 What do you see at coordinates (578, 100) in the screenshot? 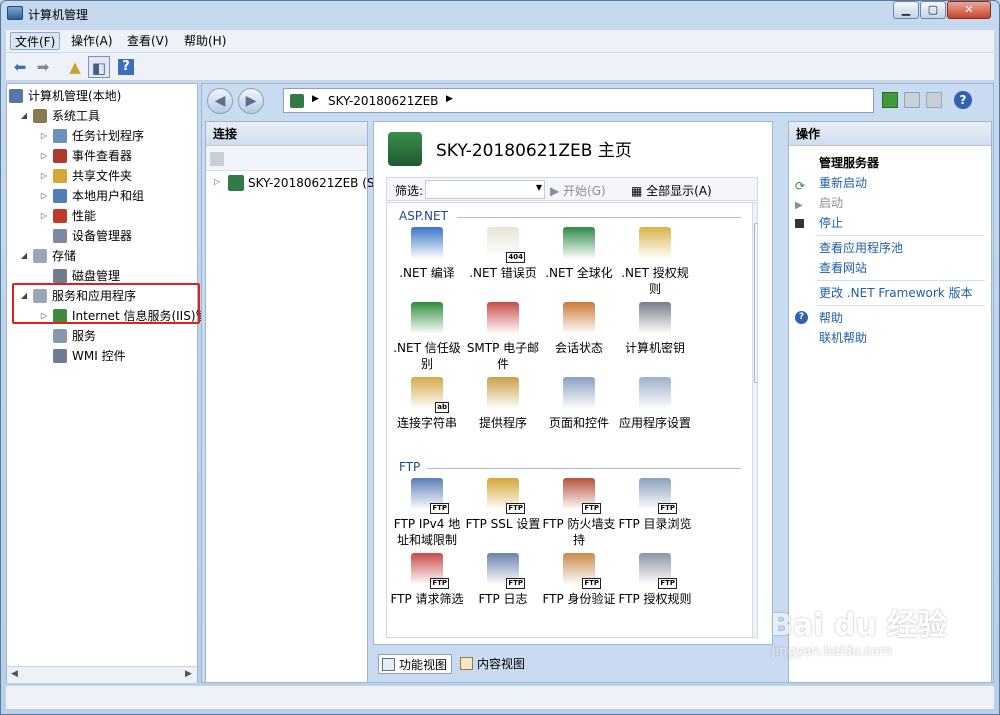
I see `address-bar: ▶ SKY-20180621ZEB ▶` at bounding box center [578, 100].